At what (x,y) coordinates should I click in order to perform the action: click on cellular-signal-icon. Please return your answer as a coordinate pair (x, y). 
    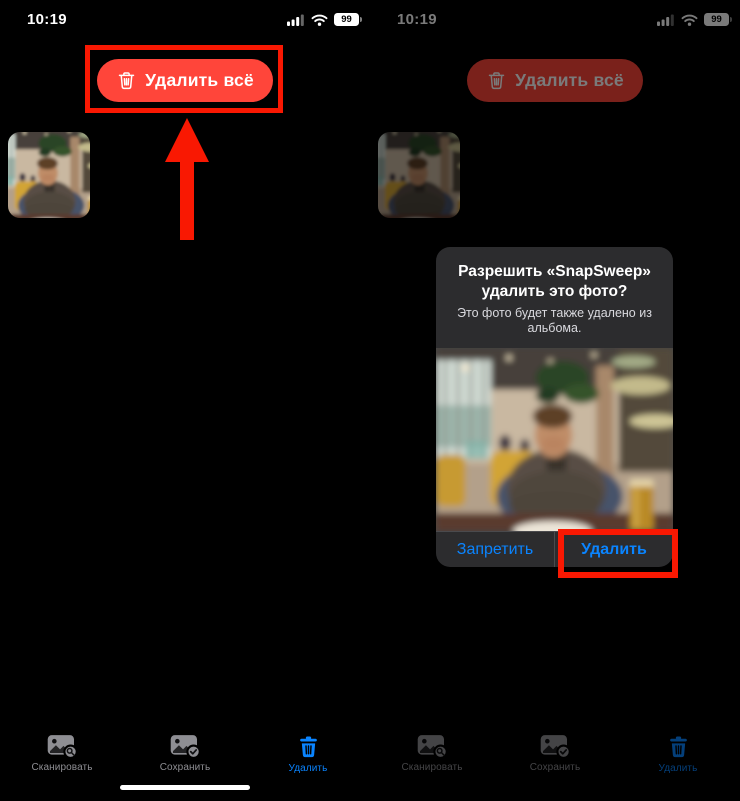
    Looking at the image, I should click on (295, 20).